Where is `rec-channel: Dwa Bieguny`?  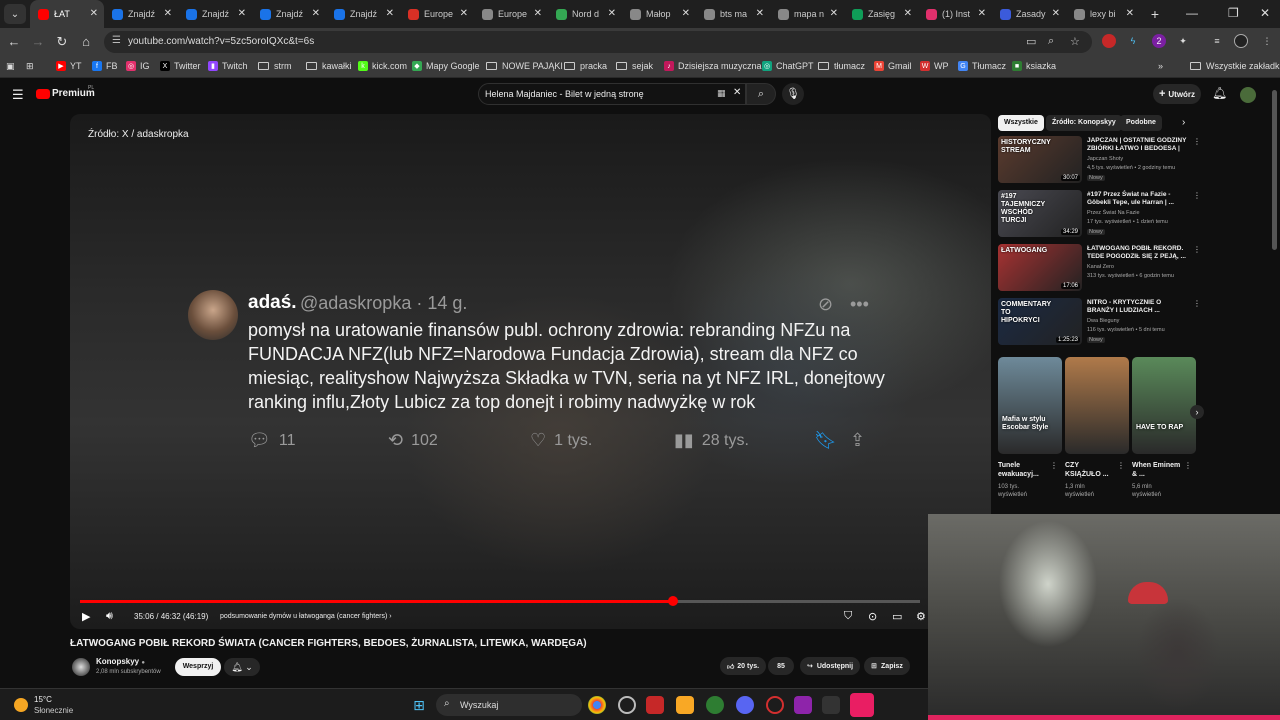 rec-channel: Dwa Bieguny is located at coordinates (1142, 321).